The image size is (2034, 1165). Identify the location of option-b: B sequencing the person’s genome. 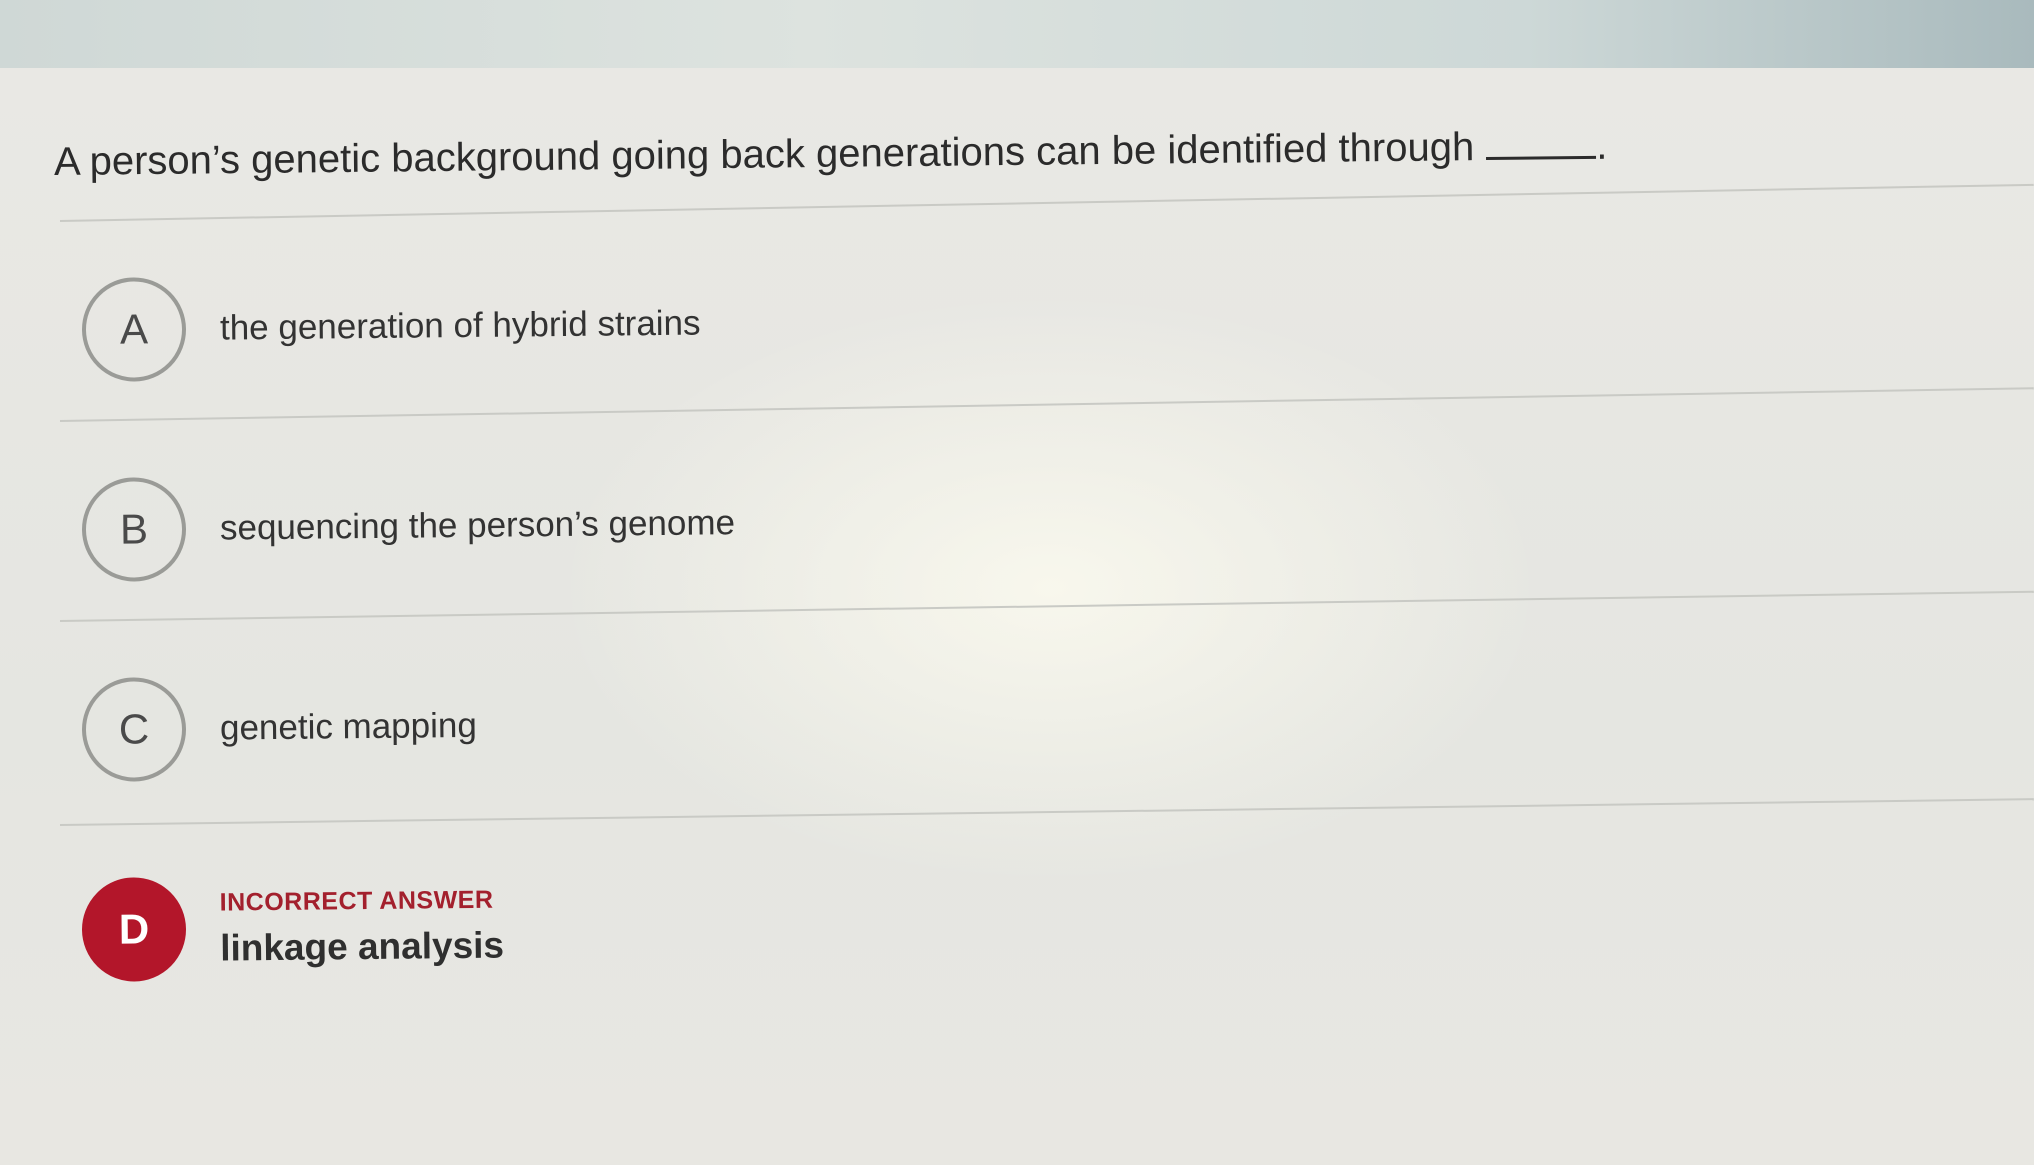
(408, 526).